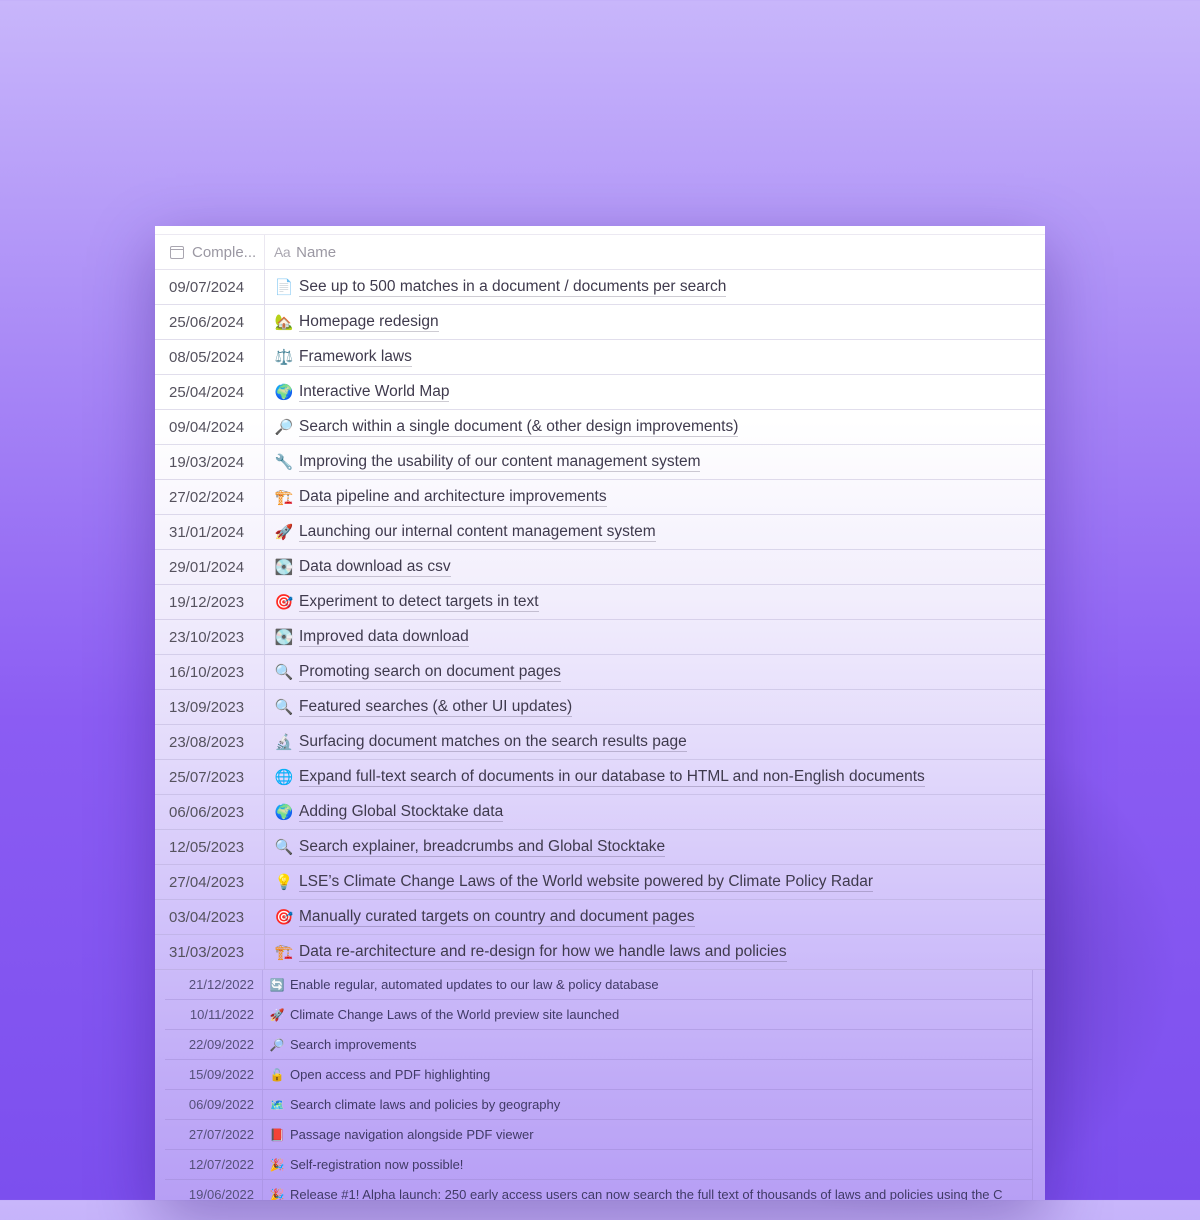 The width and height of the screenshot is (1200, 1220). What do you see at coordinates (210, 637) in the screenshot?
I see `completed-date: 23/10/2023` at bounding box center [210, 637].